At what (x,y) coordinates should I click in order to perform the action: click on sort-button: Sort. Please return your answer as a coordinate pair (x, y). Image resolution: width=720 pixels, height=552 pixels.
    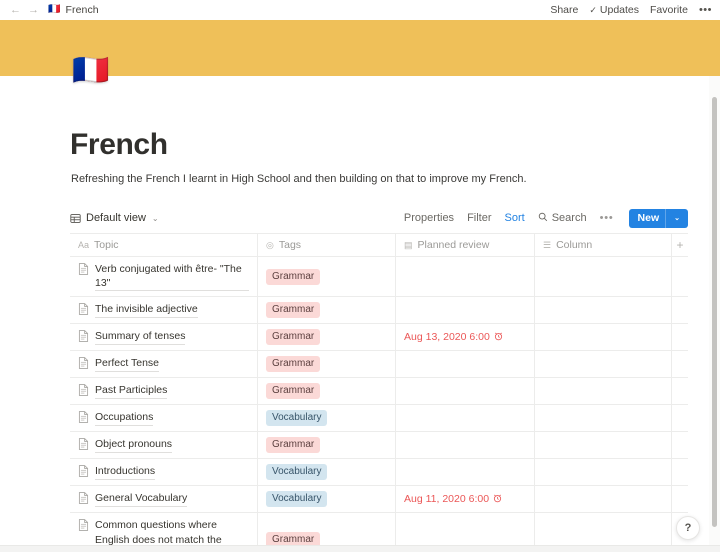
    Looking at the image, I should click on (515, 218).